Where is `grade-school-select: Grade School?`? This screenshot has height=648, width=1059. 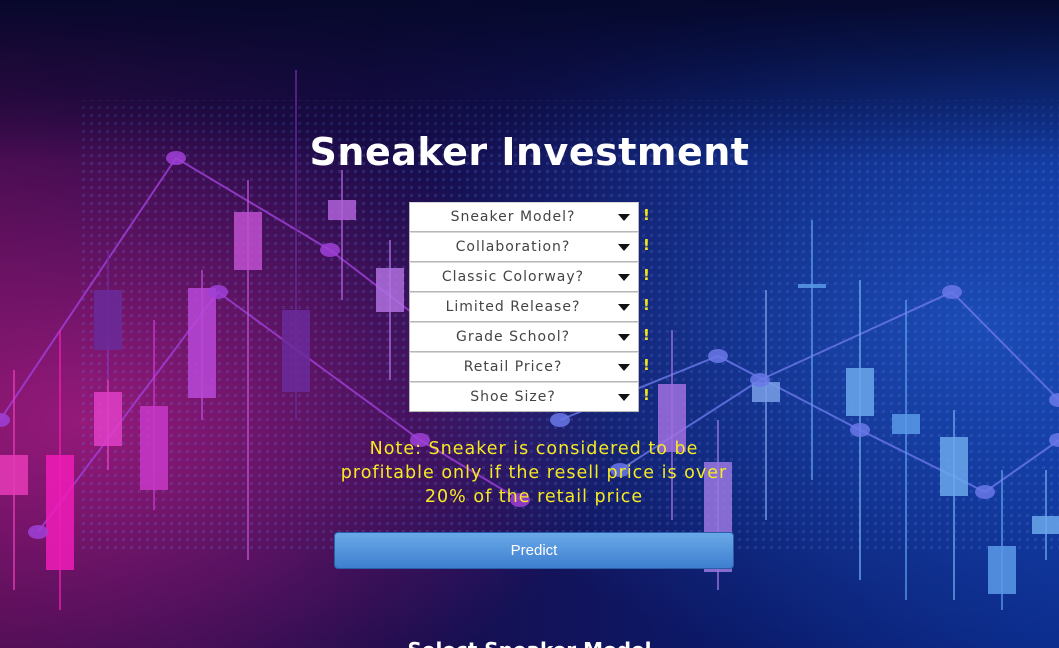 grade-school-select: Grade School? is located at coordinates (524, 337).